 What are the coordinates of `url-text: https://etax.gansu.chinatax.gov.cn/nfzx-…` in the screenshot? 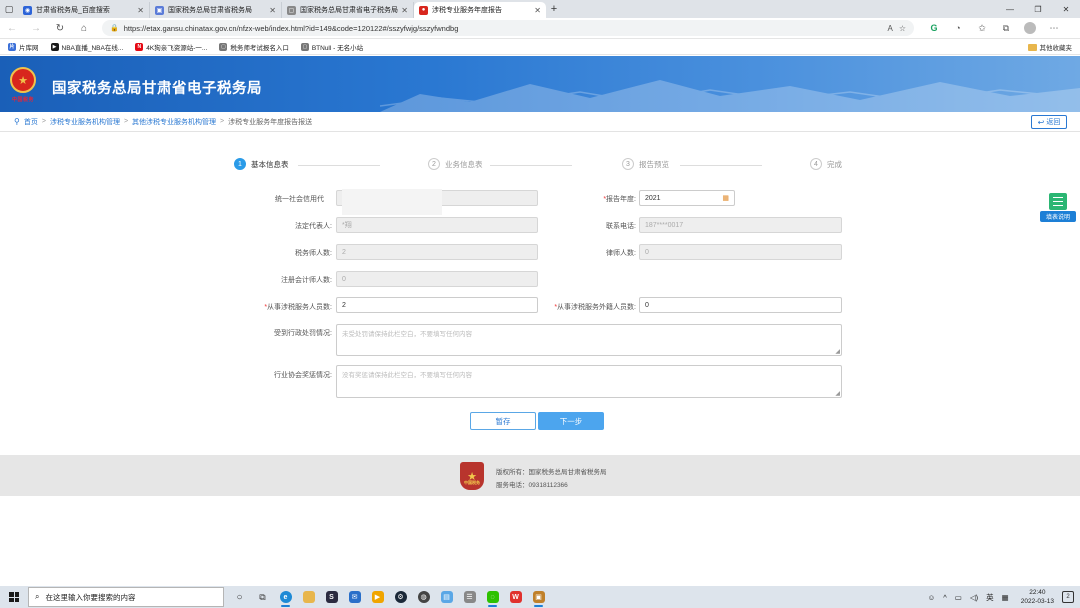 It's located at (291, 28).